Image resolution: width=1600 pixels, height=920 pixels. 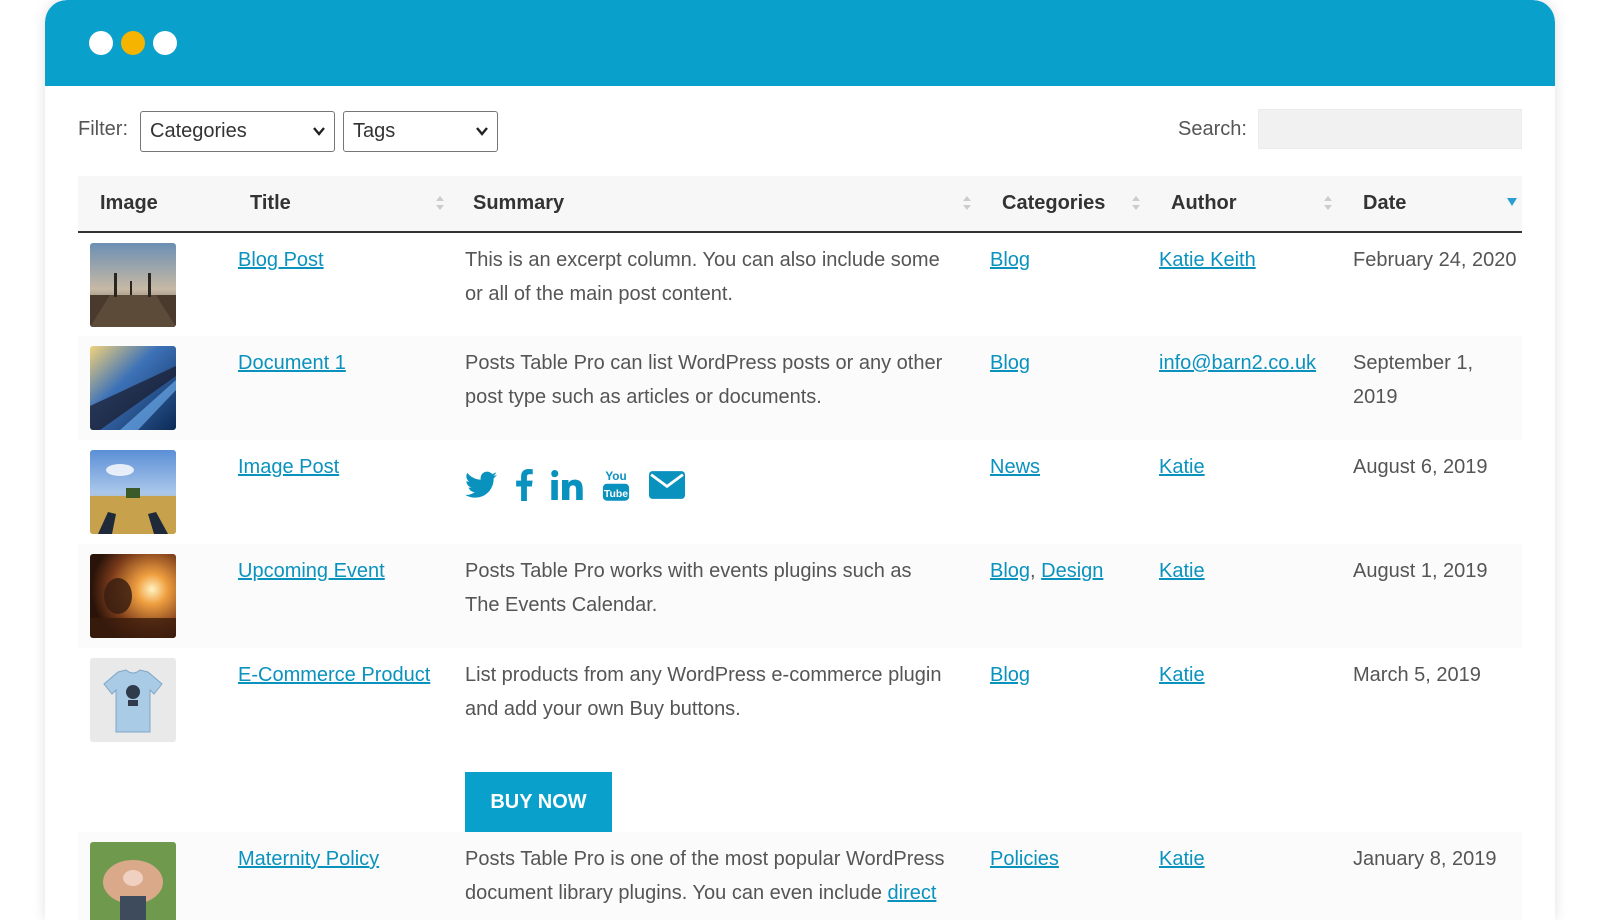 What do you see at coordinates (133, 285) in the screenshot?
I see `pier-thumbnail-image` at bounding box center [133, 285].